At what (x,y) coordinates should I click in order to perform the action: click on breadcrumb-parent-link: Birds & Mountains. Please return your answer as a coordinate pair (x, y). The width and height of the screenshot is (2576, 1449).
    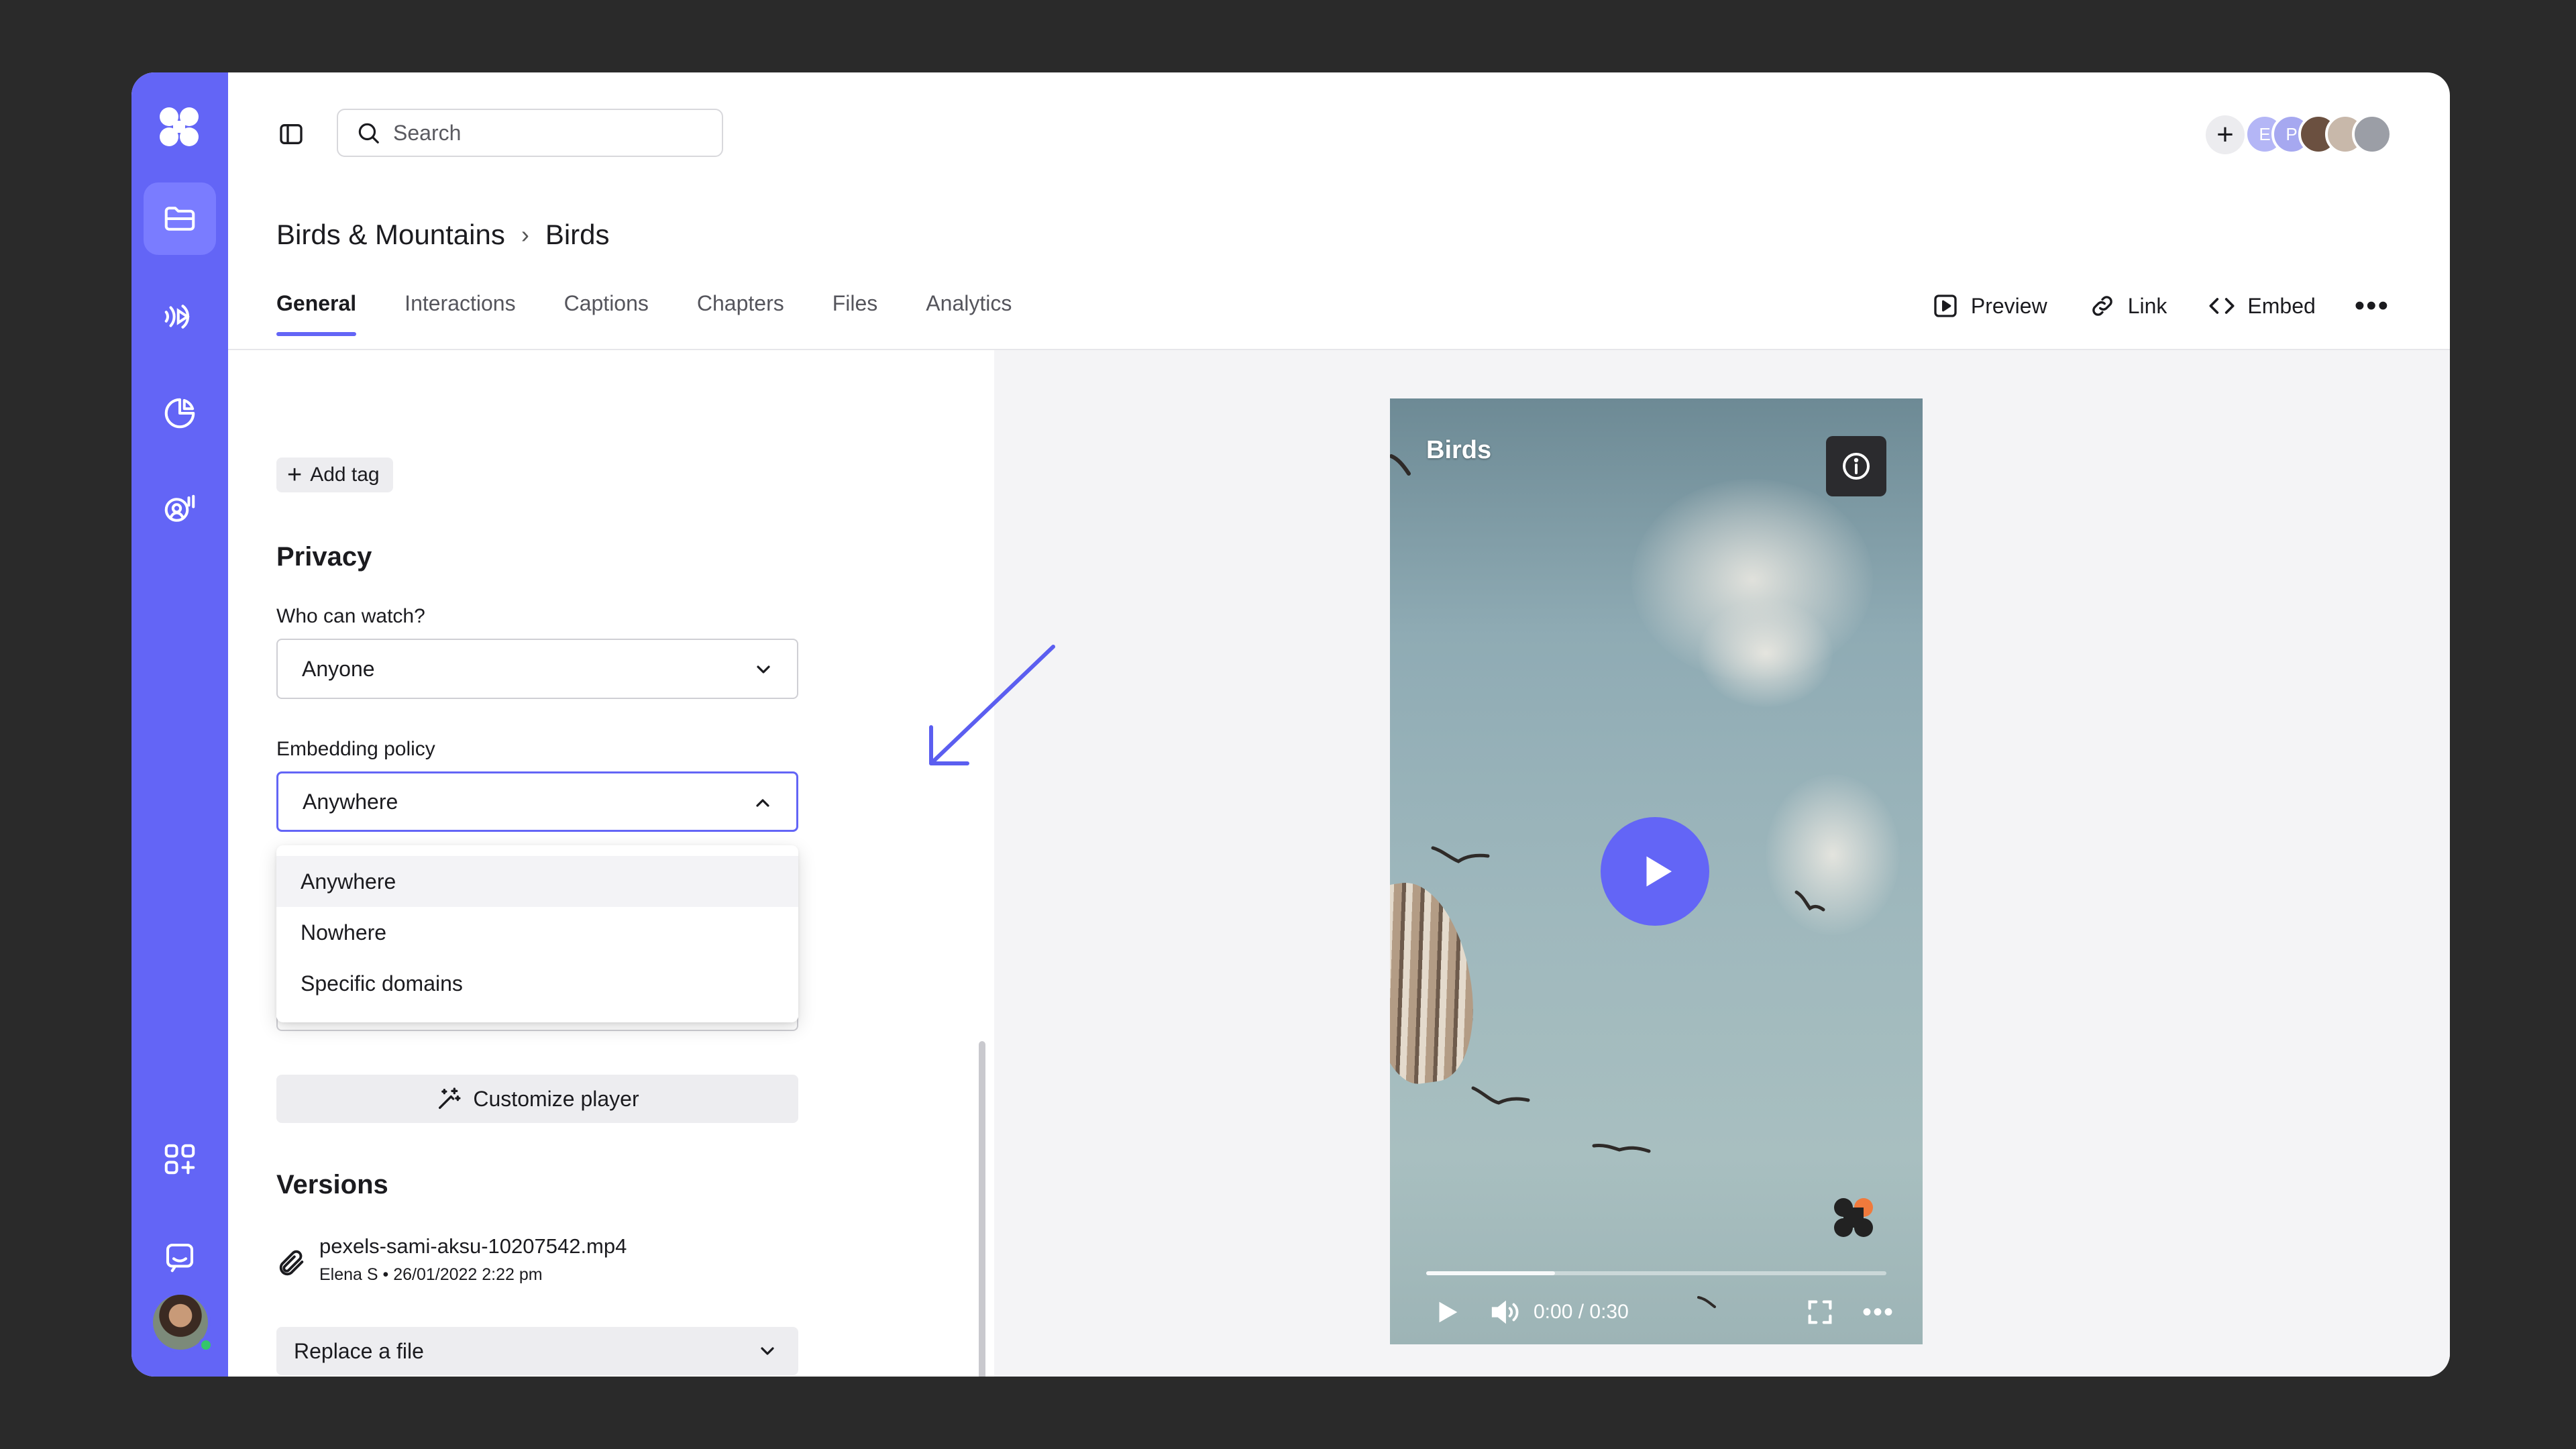
    Looking at the image, I should click on (390, 235).